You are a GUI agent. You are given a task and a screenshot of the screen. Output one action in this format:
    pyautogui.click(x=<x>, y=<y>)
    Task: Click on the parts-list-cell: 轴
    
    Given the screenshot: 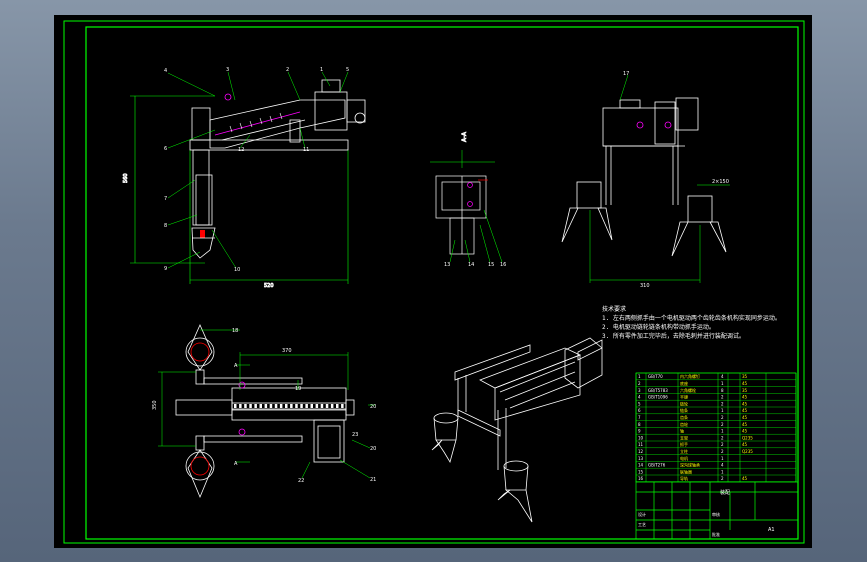 What is the action you would take?
    pyautogui.click(x=682, y=431)
    